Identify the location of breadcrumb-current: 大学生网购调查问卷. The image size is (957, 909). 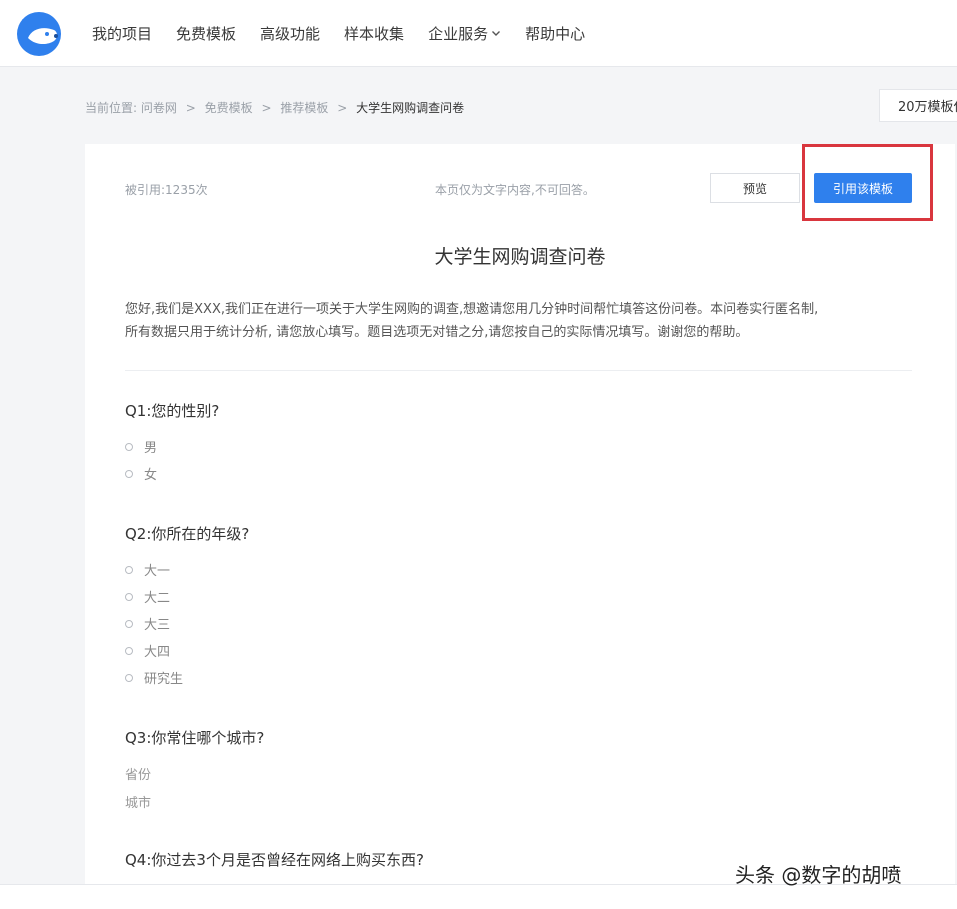
(410, 108).